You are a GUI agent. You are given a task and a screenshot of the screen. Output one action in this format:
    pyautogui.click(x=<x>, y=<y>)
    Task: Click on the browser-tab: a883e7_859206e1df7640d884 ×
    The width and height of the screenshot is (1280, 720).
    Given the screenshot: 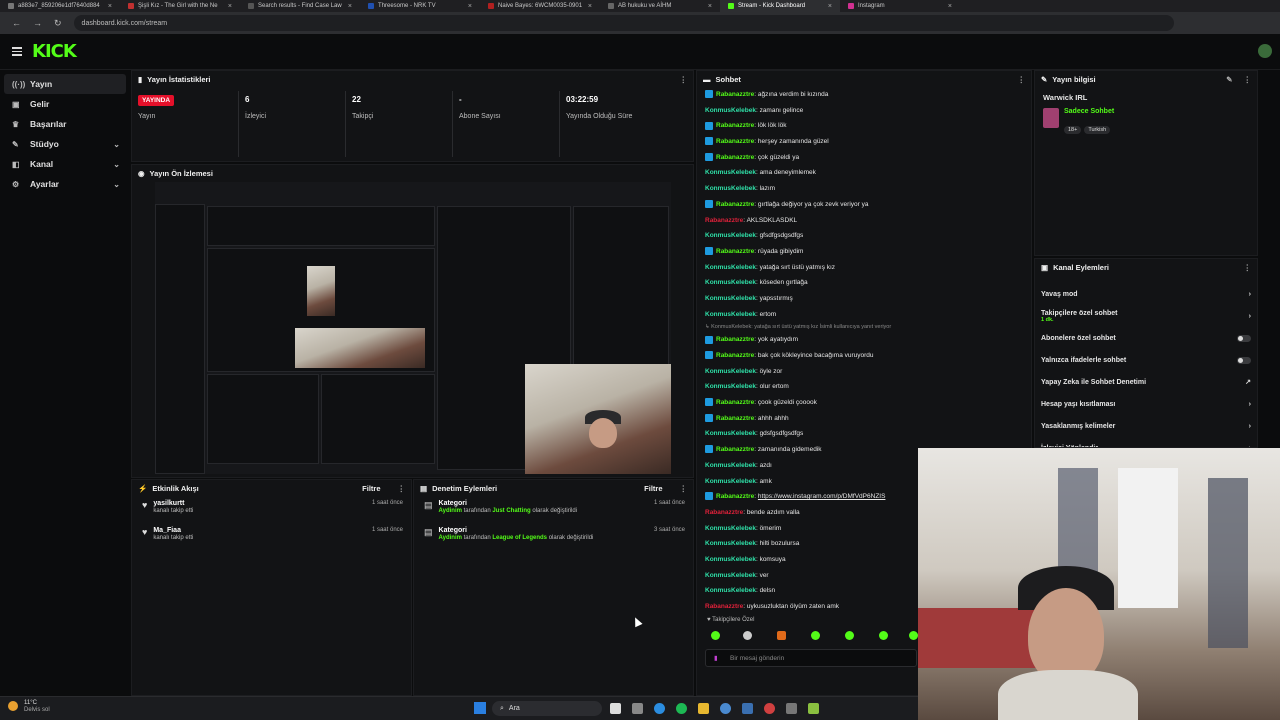 What is the action you would take?
    pyautogui.click(x=60, y=6)
    